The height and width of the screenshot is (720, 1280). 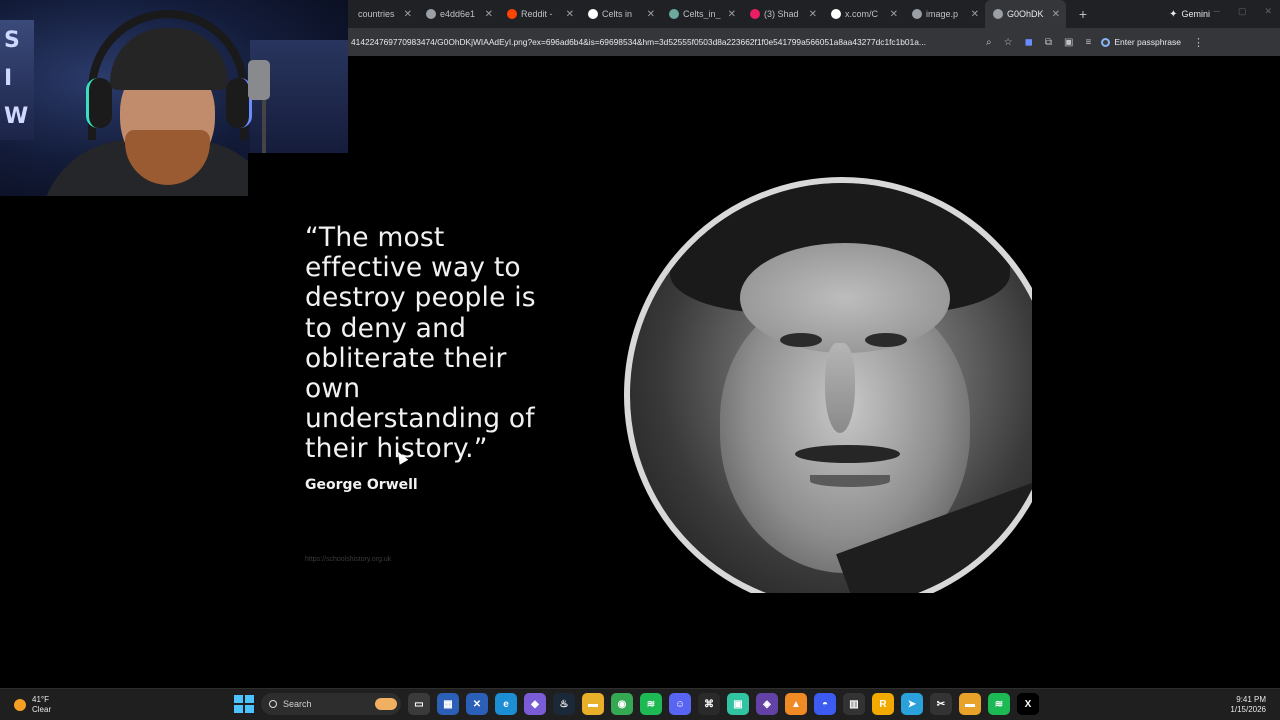 What do you see at coordinates (383, 14) in the screenshot?
I see `browser-tab: countries ✕` at bounding box center [383, 14].